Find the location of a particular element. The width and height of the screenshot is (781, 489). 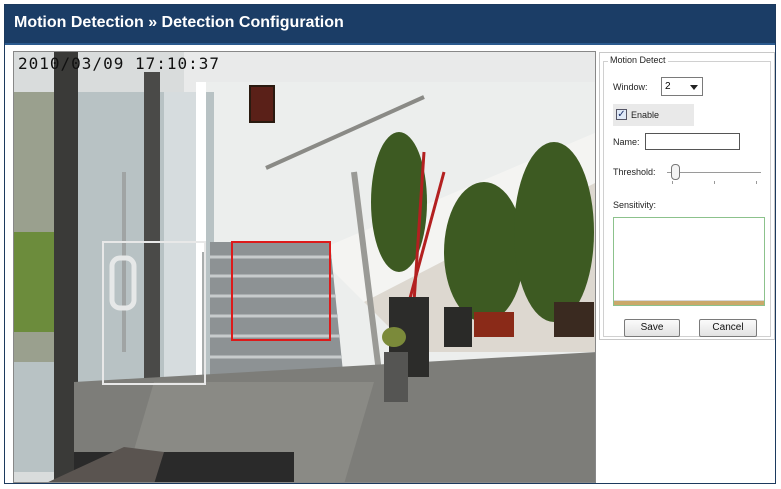

window-select: 2 is located at coordinates (682, 86).